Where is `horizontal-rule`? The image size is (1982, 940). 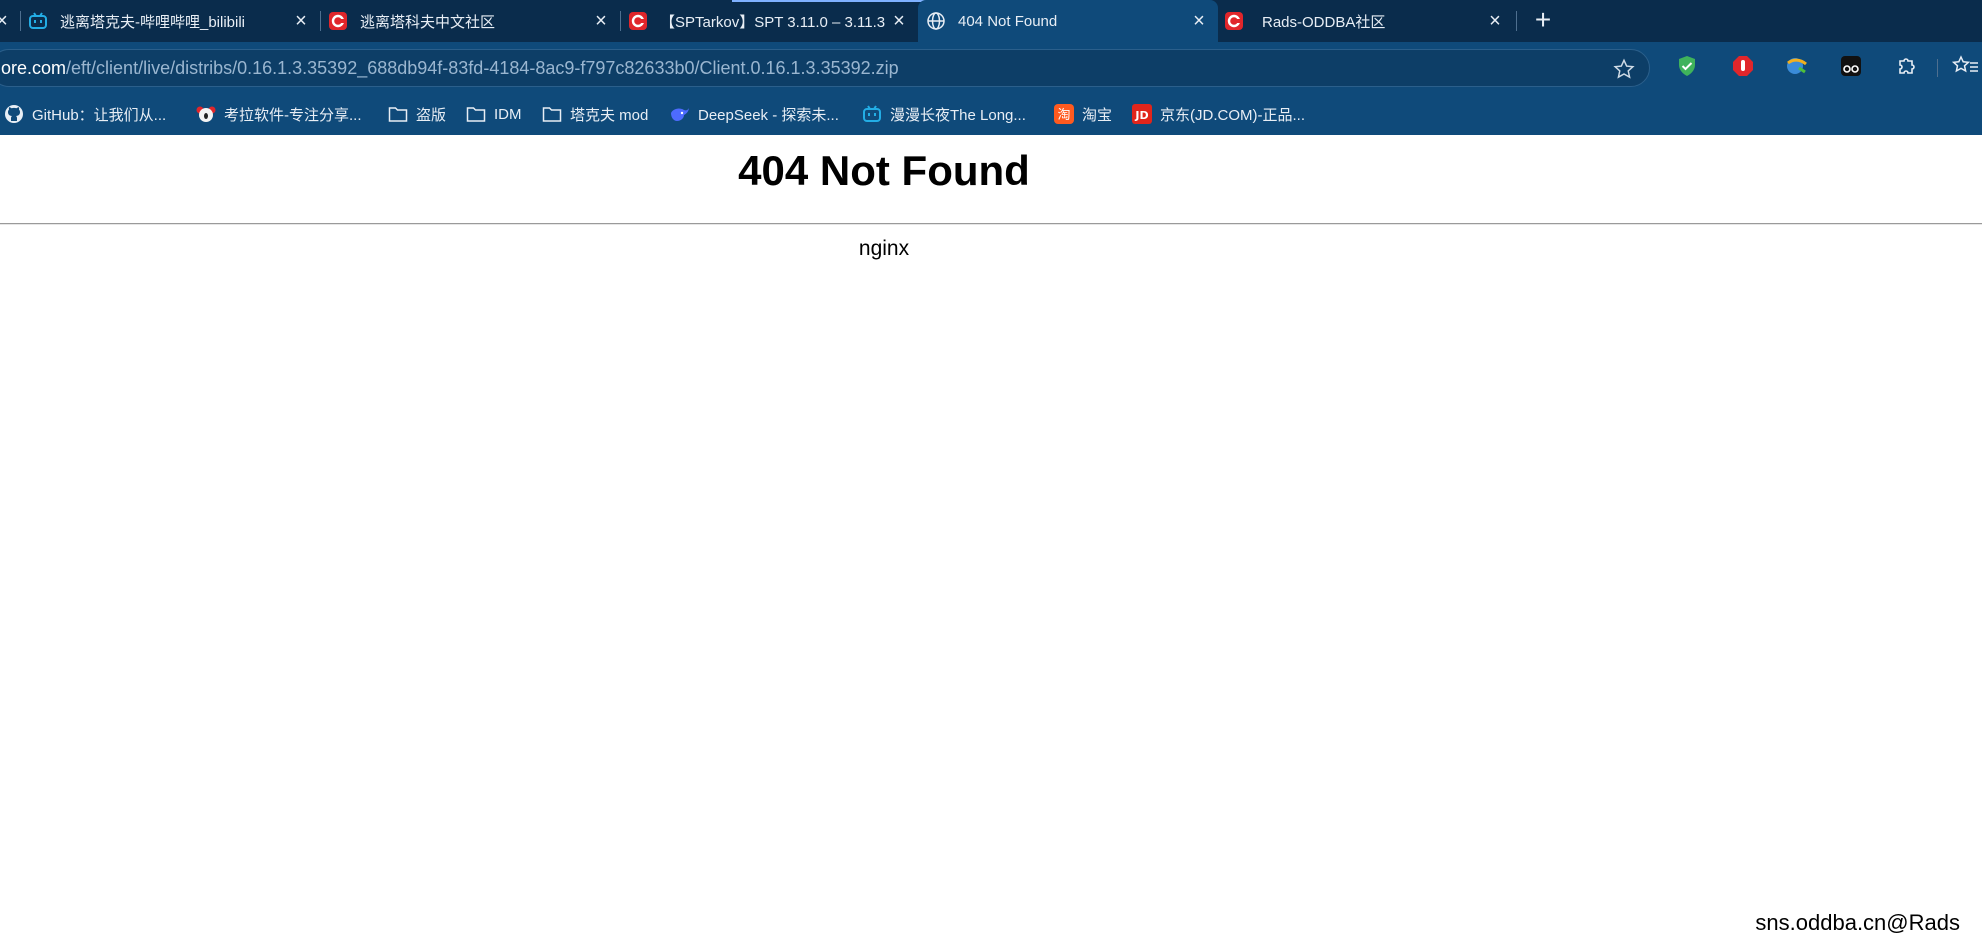 horizontal-rule is located at coordinates (991, 224).